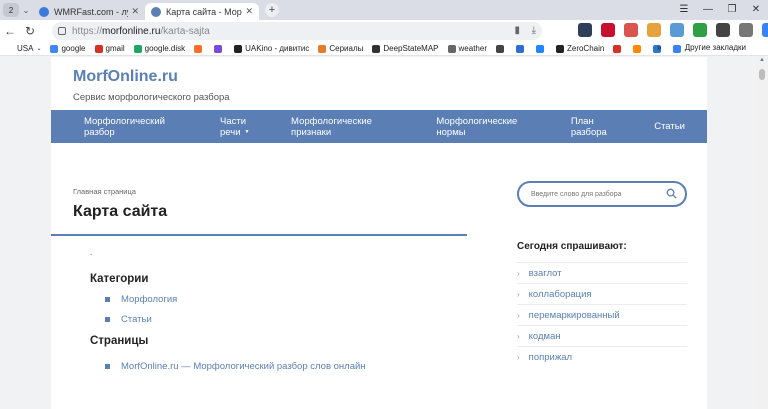 The image size is (768, 409). I want to click on nav-item-articles: Статьи, so click(669, 126).